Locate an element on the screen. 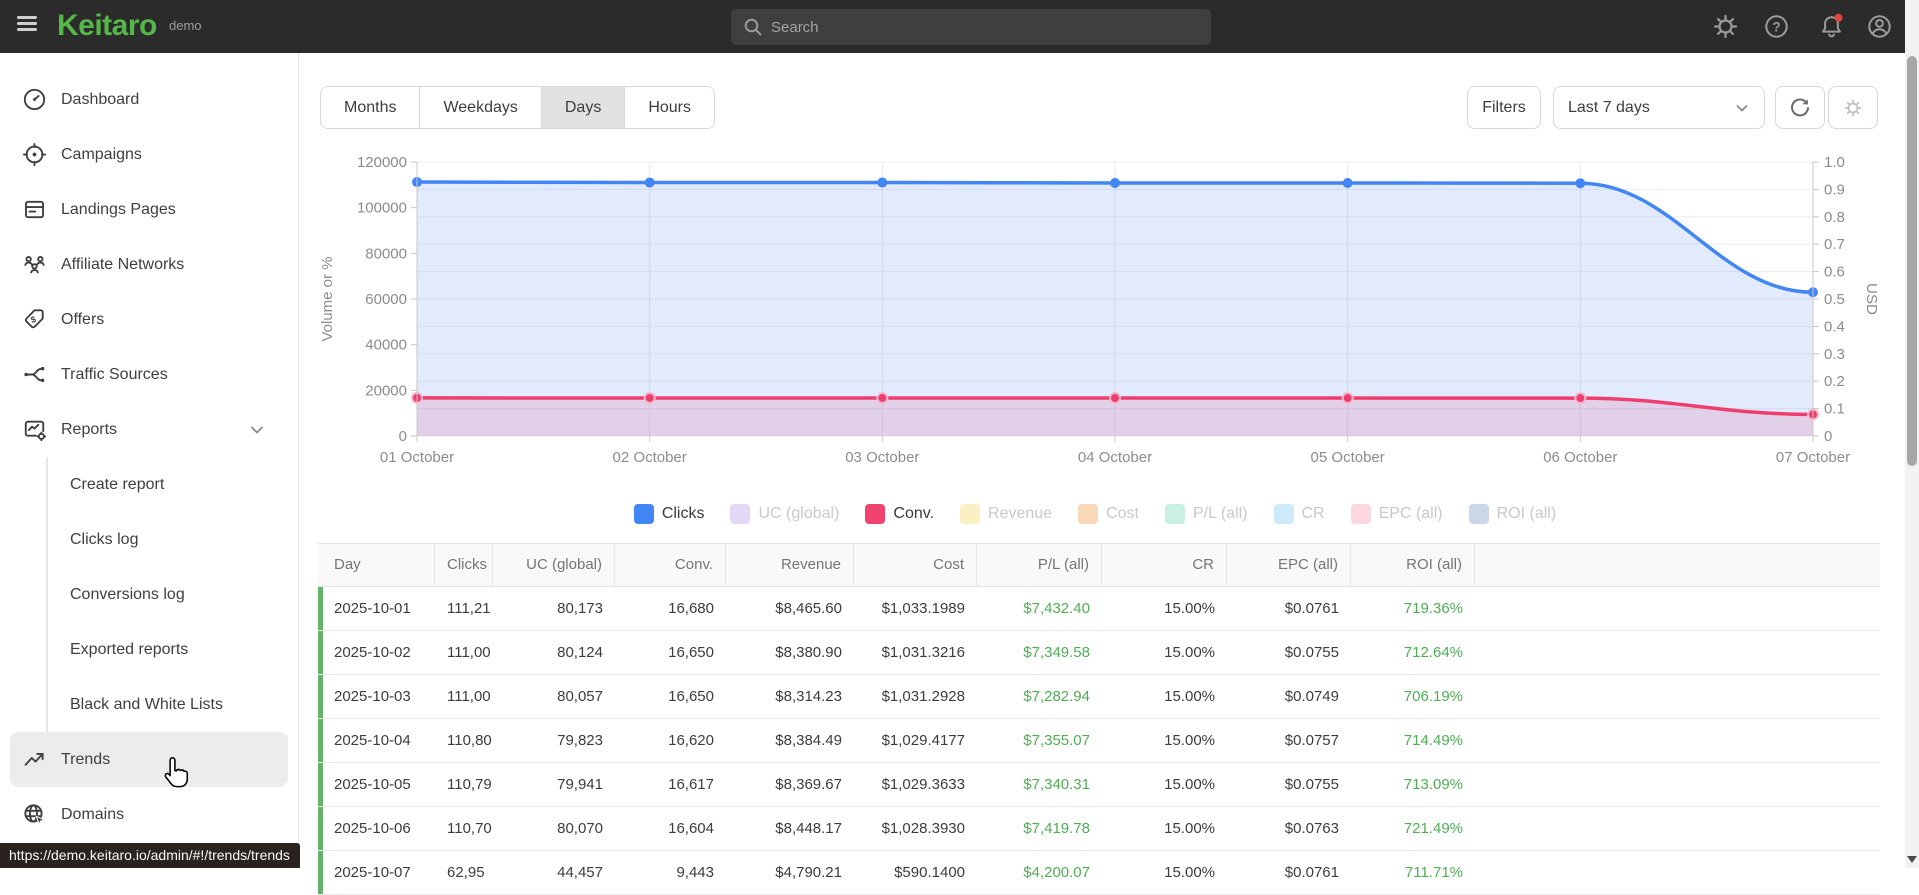 The width and height of the screenshot is (1919, 895). table-header-uc-global: UC (global) is located at coordinates (554, 565).